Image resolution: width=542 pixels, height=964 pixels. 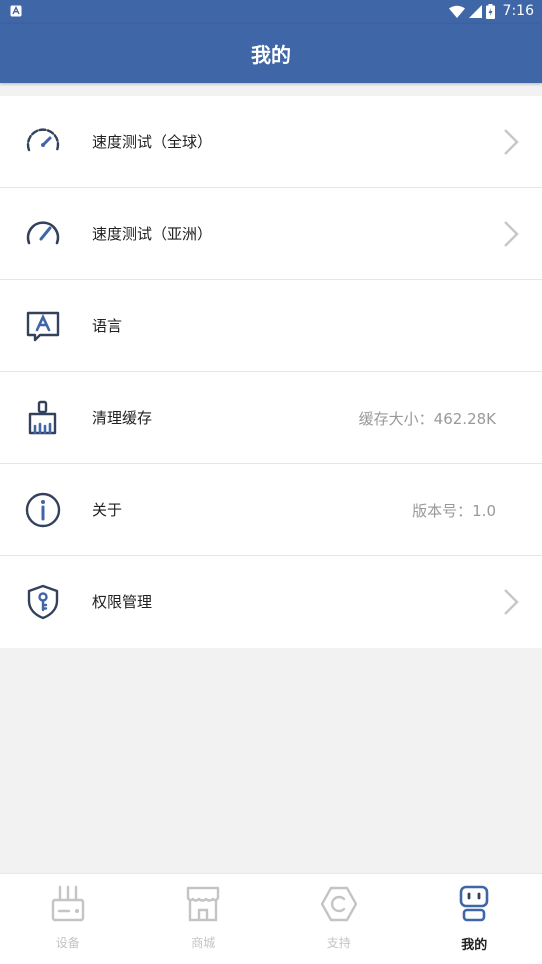 I want to click on info-icon, so click(x=43, y=510).